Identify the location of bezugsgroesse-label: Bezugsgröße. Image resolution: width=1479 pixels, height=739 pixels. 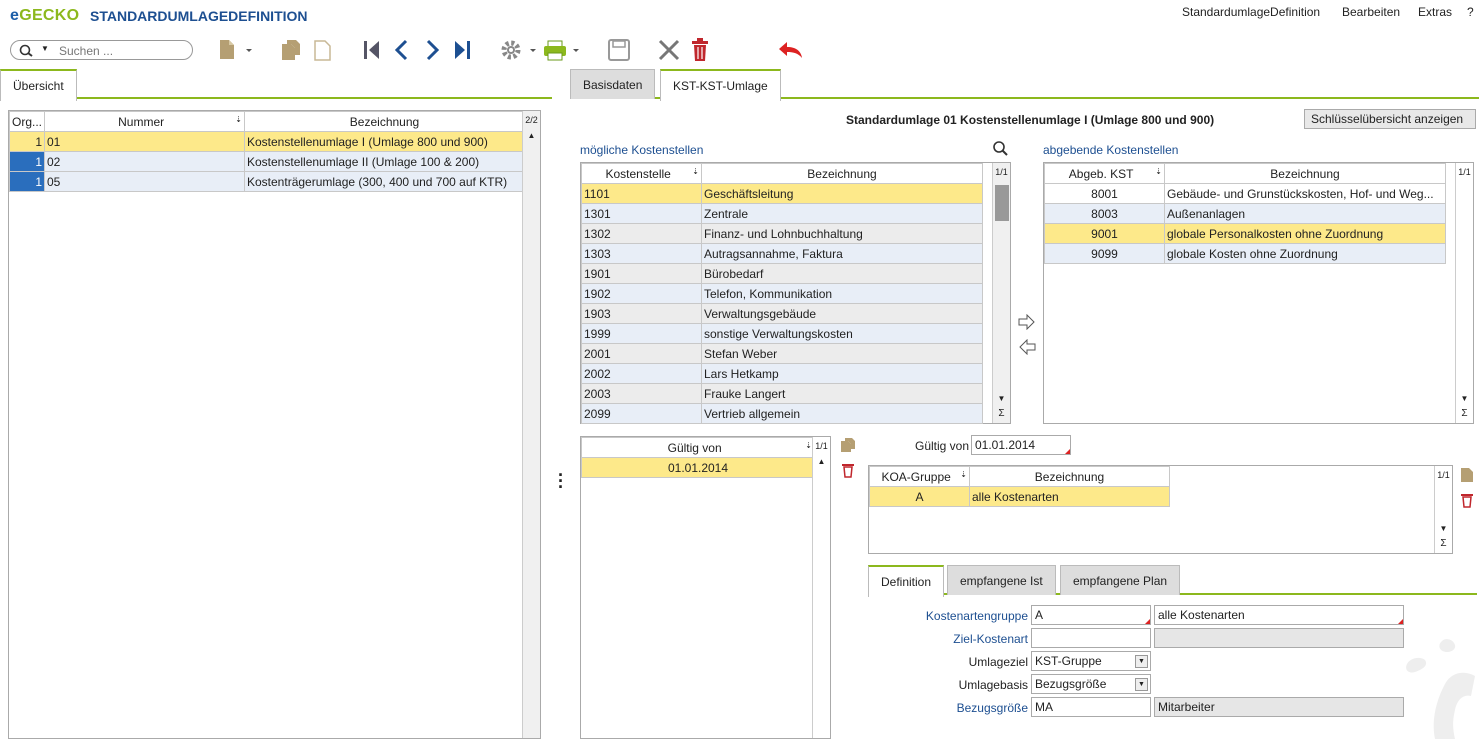
(992, 708).